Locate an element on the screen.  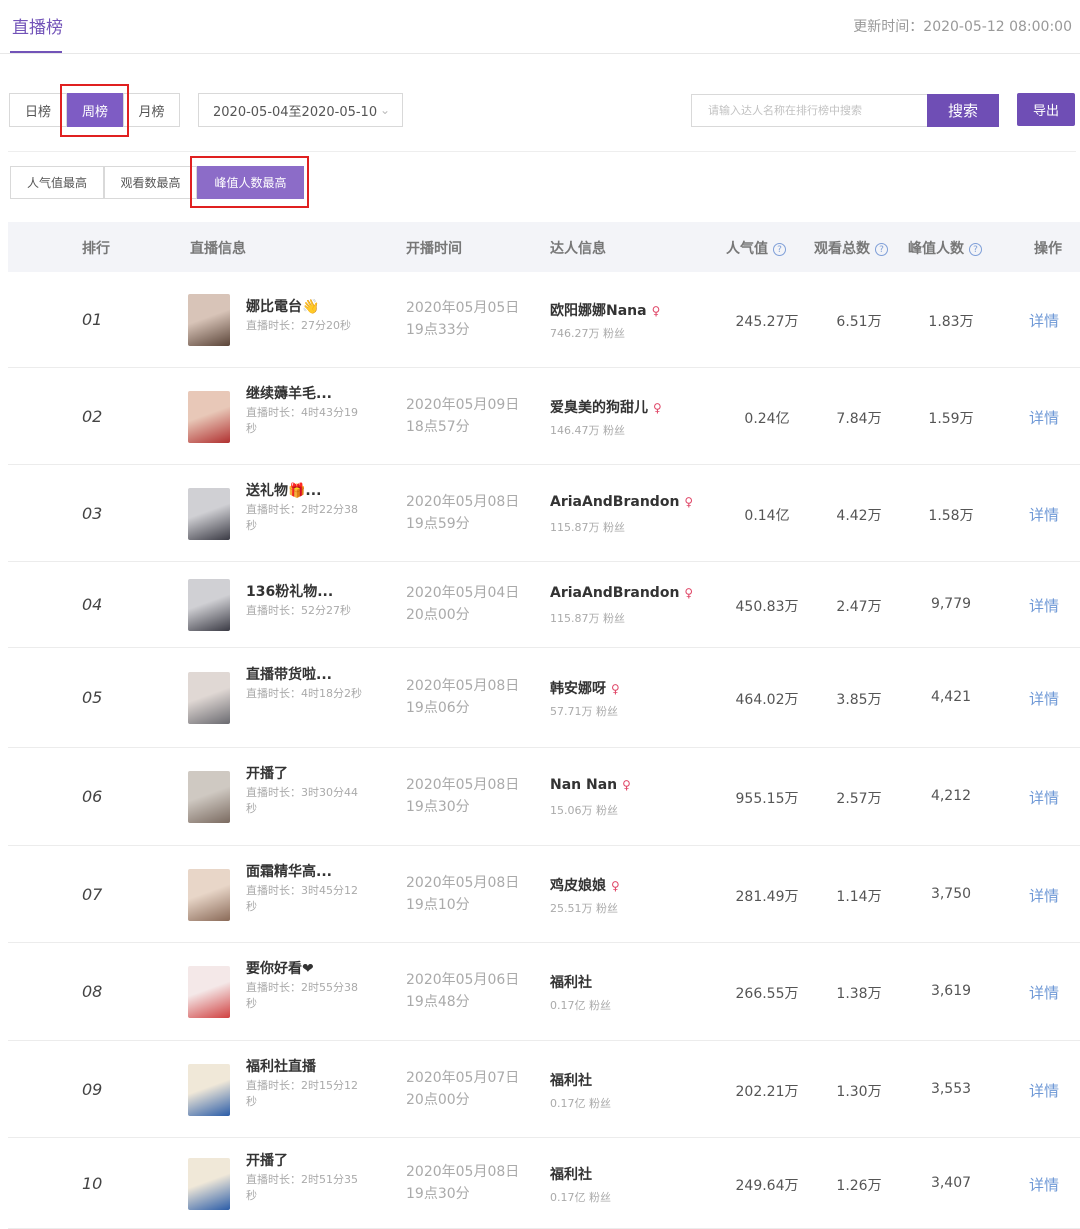
col-total-views-label: 观看总数 is located at coordinates (842, 249).